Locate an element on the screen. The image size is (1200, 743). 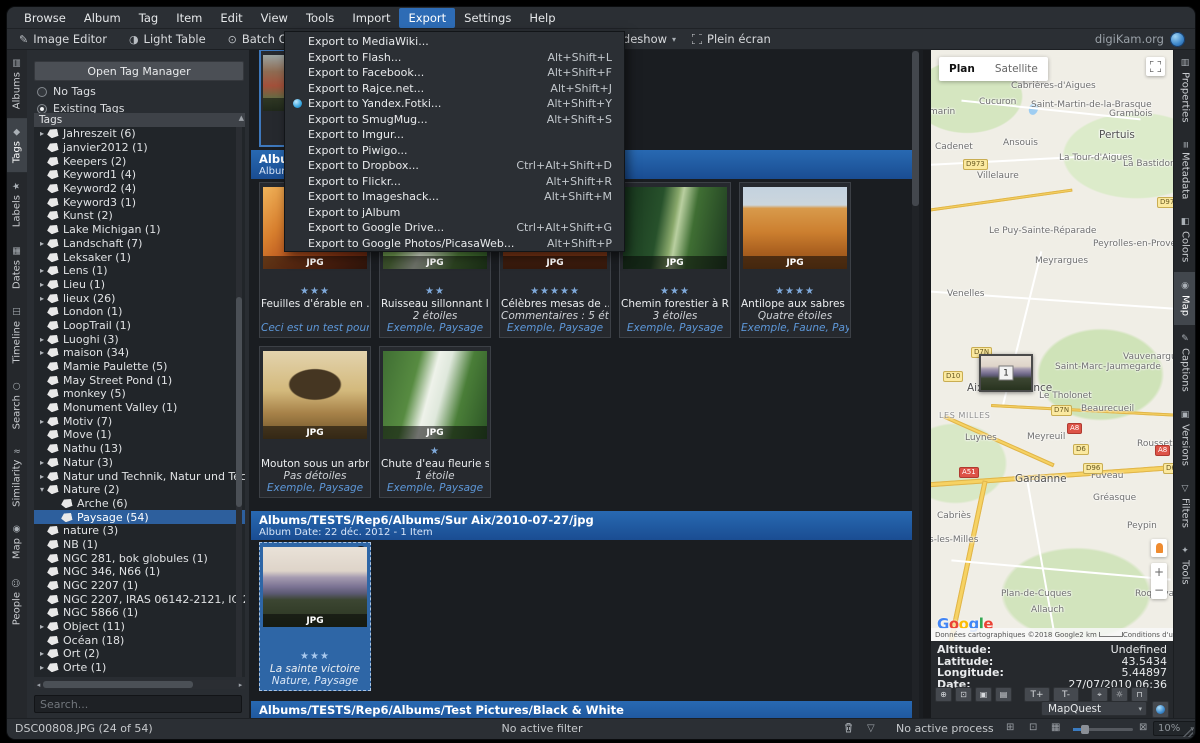
provider-globe-button is located at coordinates (1160, 709).